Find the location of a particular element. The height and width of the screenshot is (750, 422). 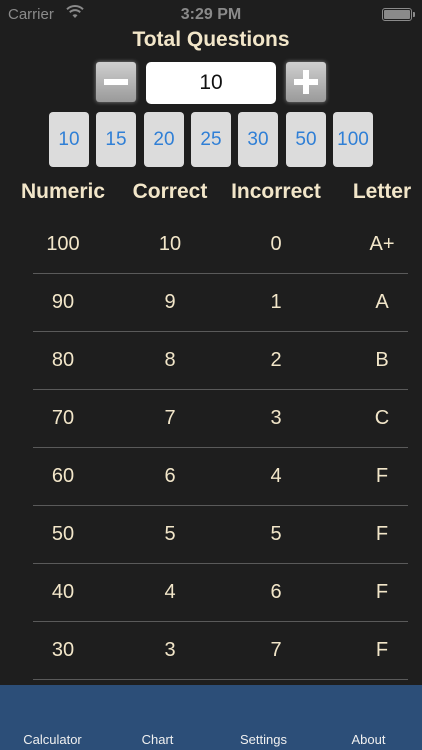

cell-letter: B is located at coordinates (382, 360).